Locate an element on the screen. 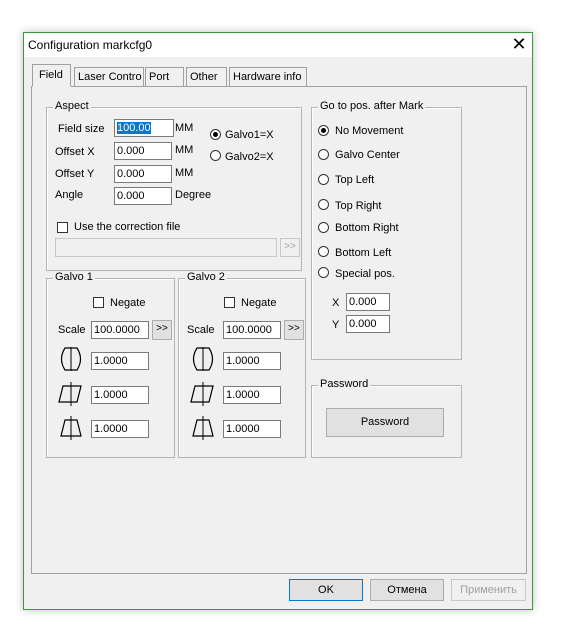 The height and width of the screenshot is (630, 561). galvo2-scale-button: >> is located at coordinates (294, 330).